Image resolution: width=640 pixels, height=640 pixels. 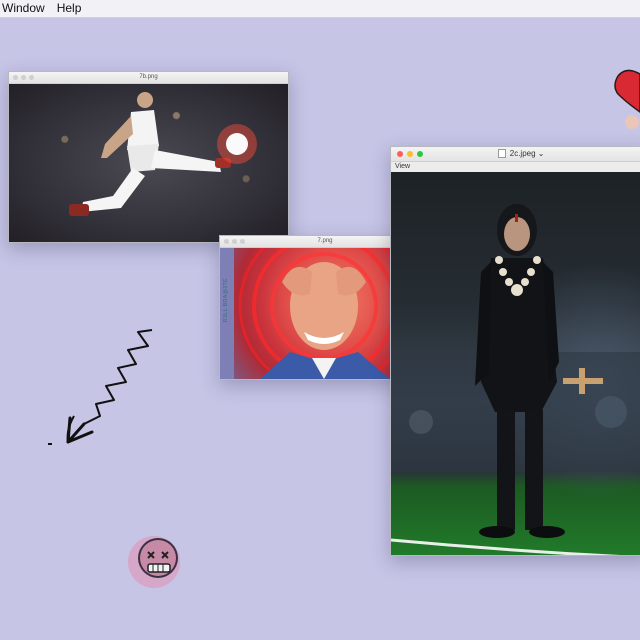 What do you see at coordinates (627, 99) in the screenshot?
I see `heart-sticker` at bounding box center [627, 99].